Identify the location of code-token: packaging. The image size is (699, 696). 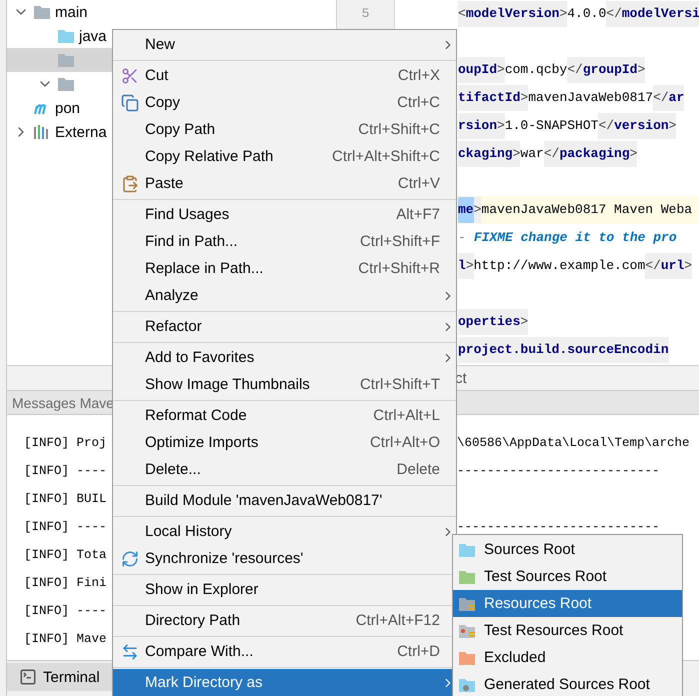
(594, 154).